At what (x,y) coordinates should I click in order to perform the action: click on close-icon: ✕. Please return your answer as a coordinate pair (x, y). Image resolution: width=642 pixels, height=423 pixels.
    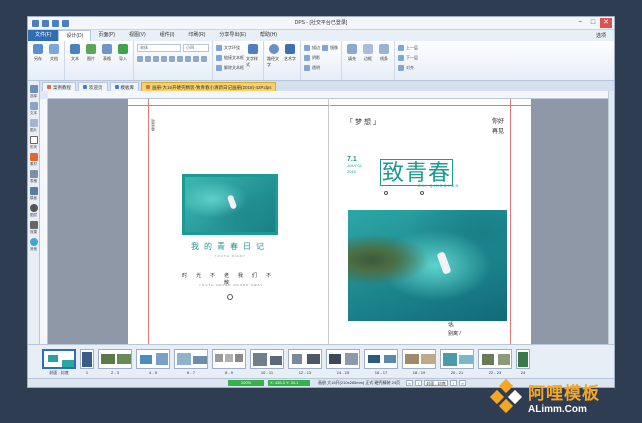
    Looking at the image, I should click on (606, 23).